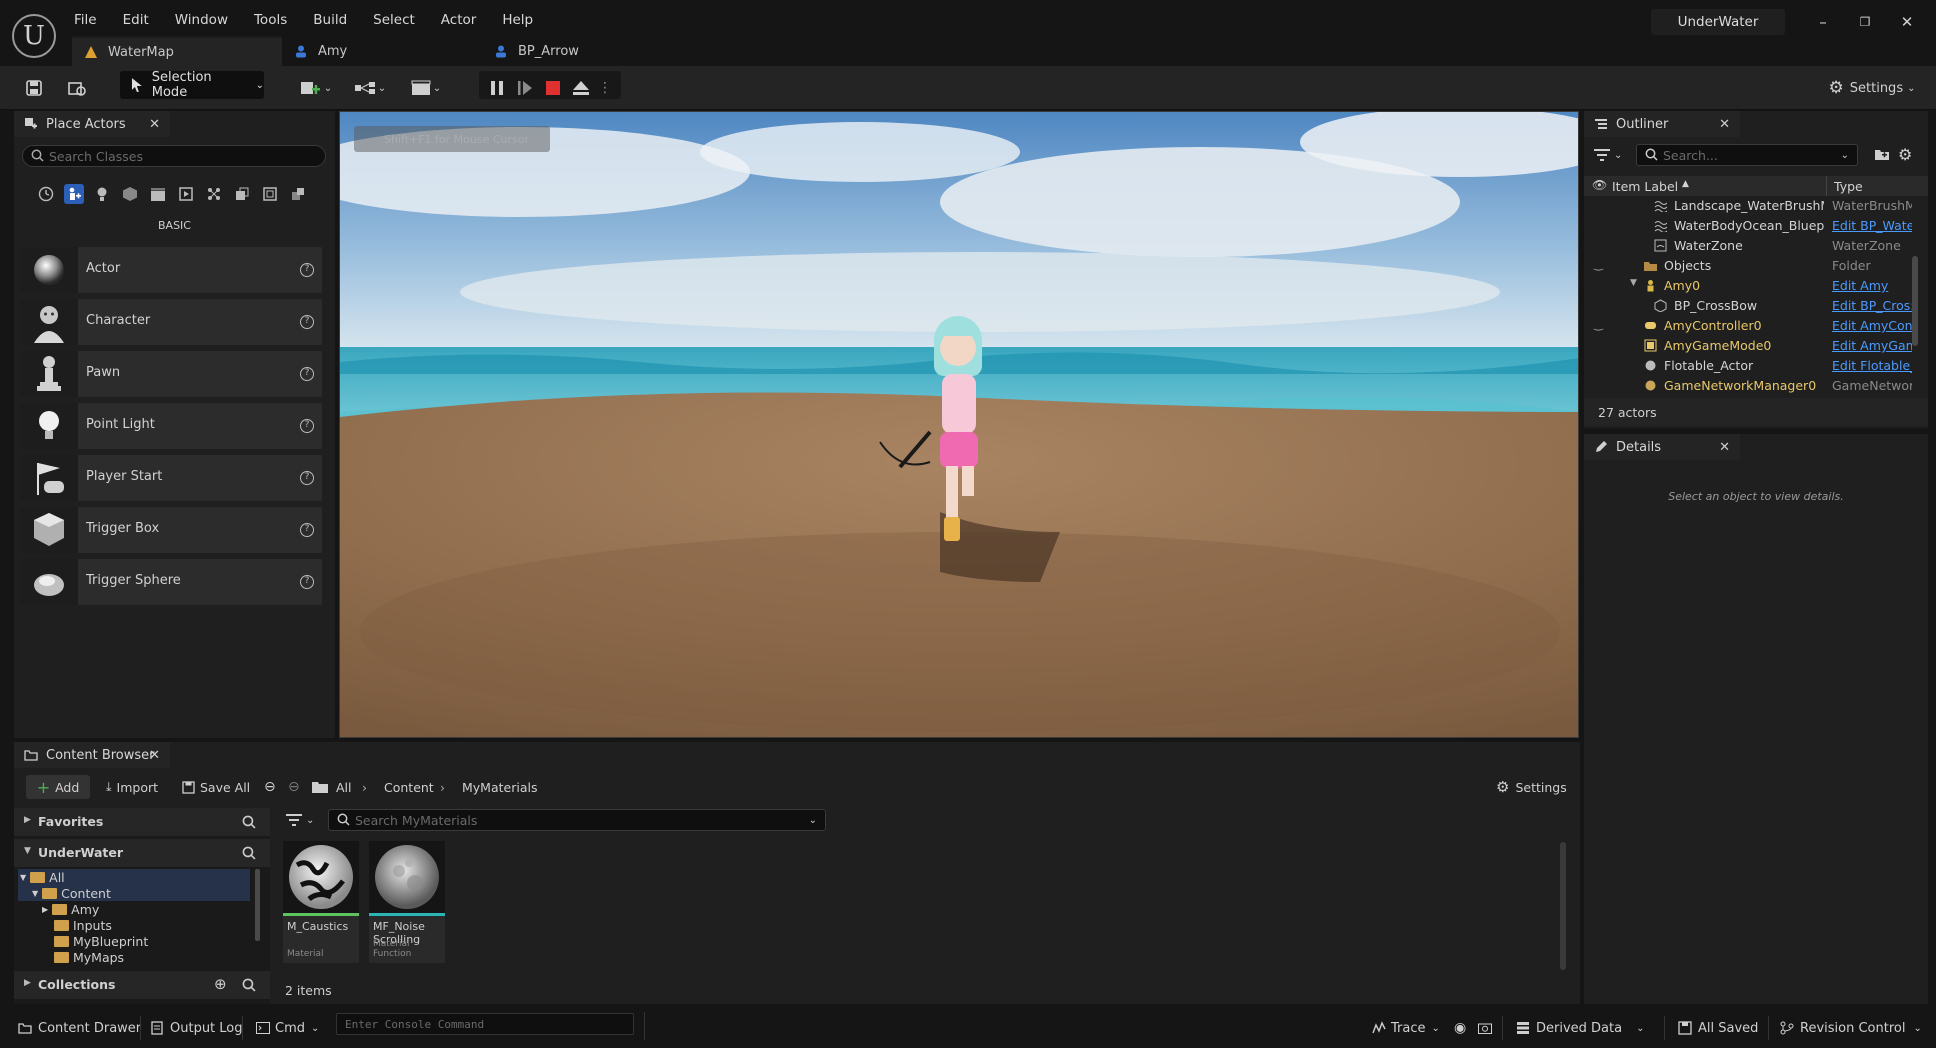  What do you see at coordinates (1872, 88) in the screenshot?
I see `settings-button: ⚙ Settings ⌄` at bounding box center [1872, 88].